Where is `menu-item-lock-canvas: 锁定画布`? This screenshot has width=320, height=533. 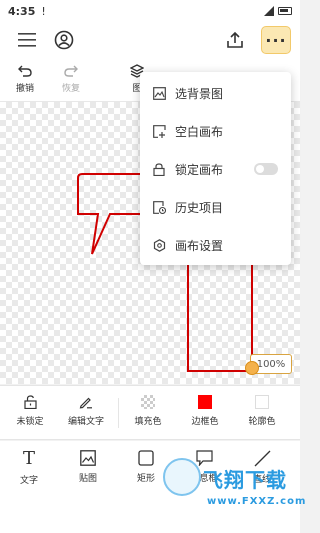
menu-item-lock-canvas: 锁定画布 is located at coordinates (215, 169).